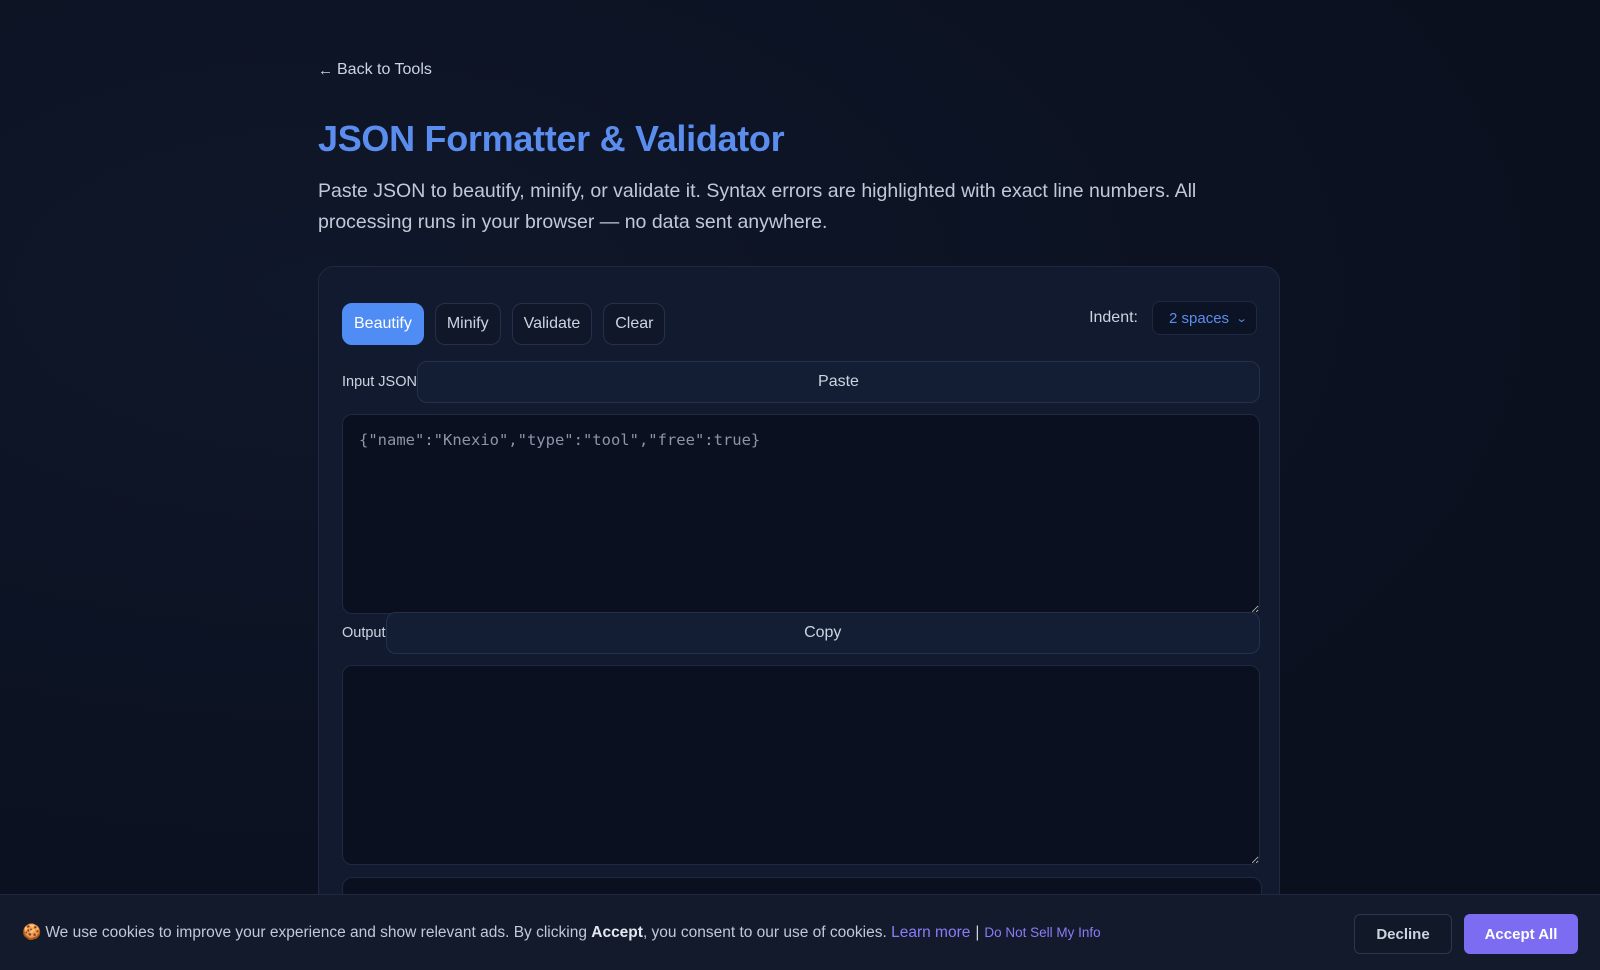  What do you see at coordinates (838, 382) in the screenshot?
I see `paste-button: Paste` at bounding box center [838, 382].